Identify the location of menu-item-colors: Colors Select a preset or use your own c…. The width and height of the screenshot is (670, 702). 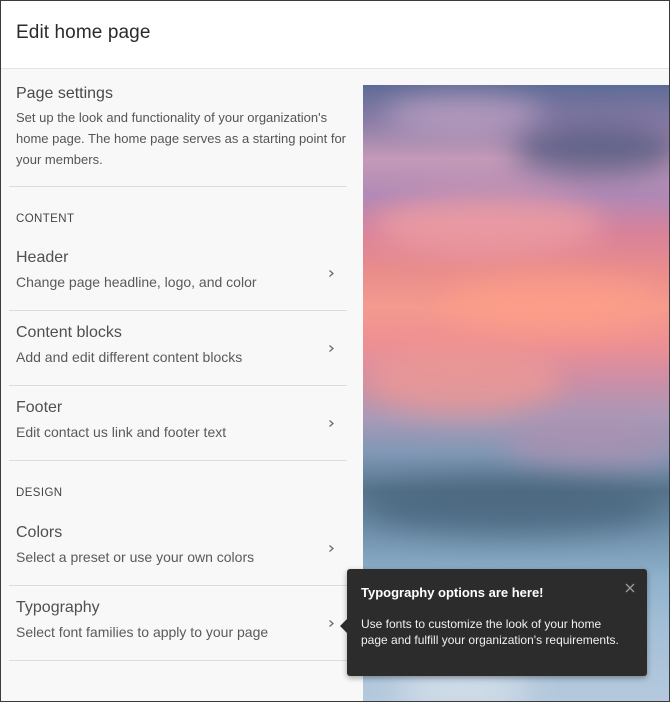
(178, 549).